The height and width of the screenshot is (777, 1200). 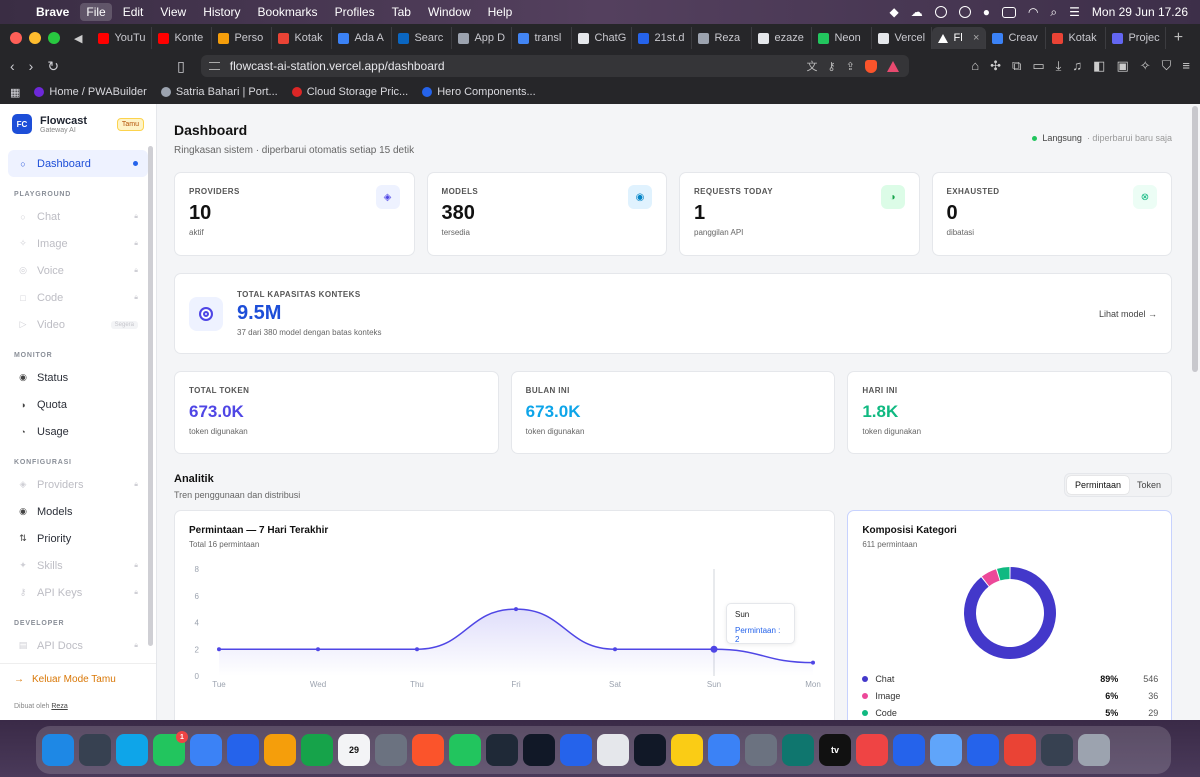 I want to click on sidebar-item-quota: ◑ Quota, so click(x=78, y=404).